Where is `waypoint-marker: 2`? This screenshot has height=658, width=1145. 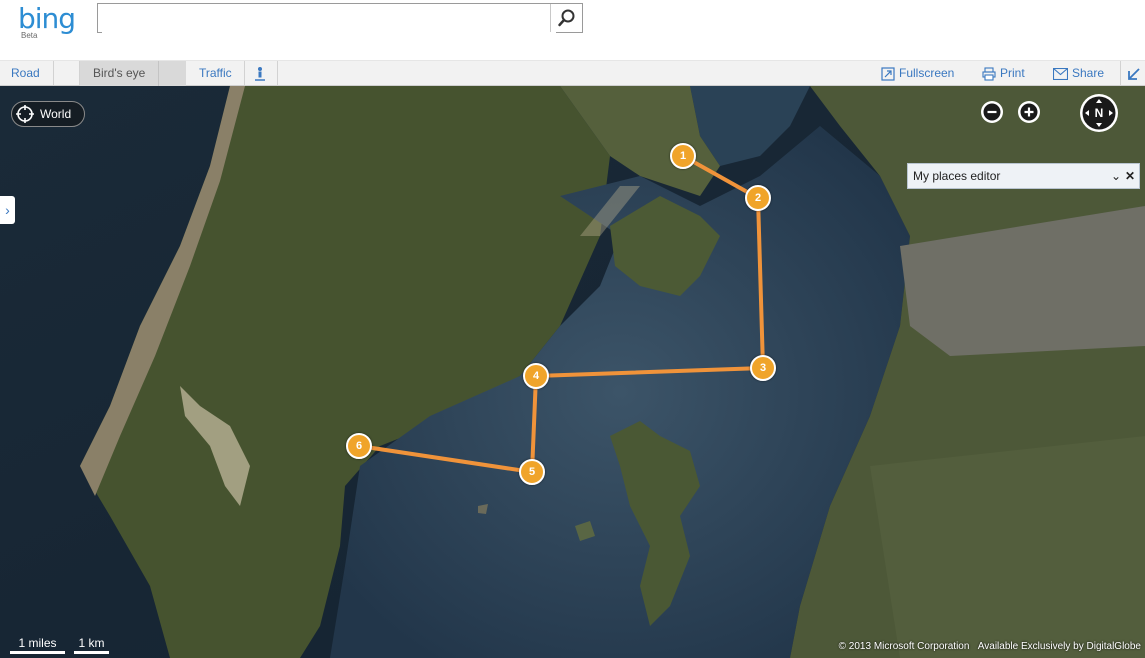
waypoint-marker: 2 is located at coordinates (758, 198).